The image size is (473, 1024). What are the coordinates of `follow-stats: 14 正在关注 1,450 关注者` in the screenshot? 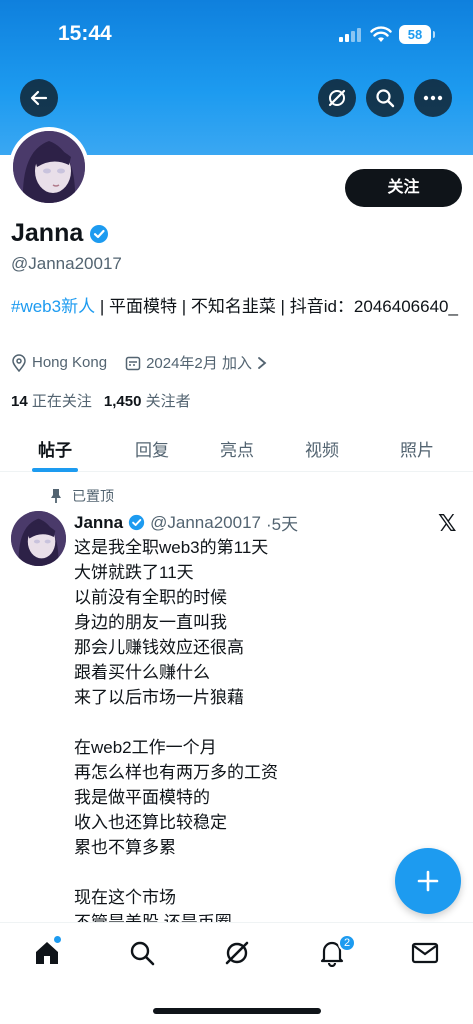 It's located at (101, 400).